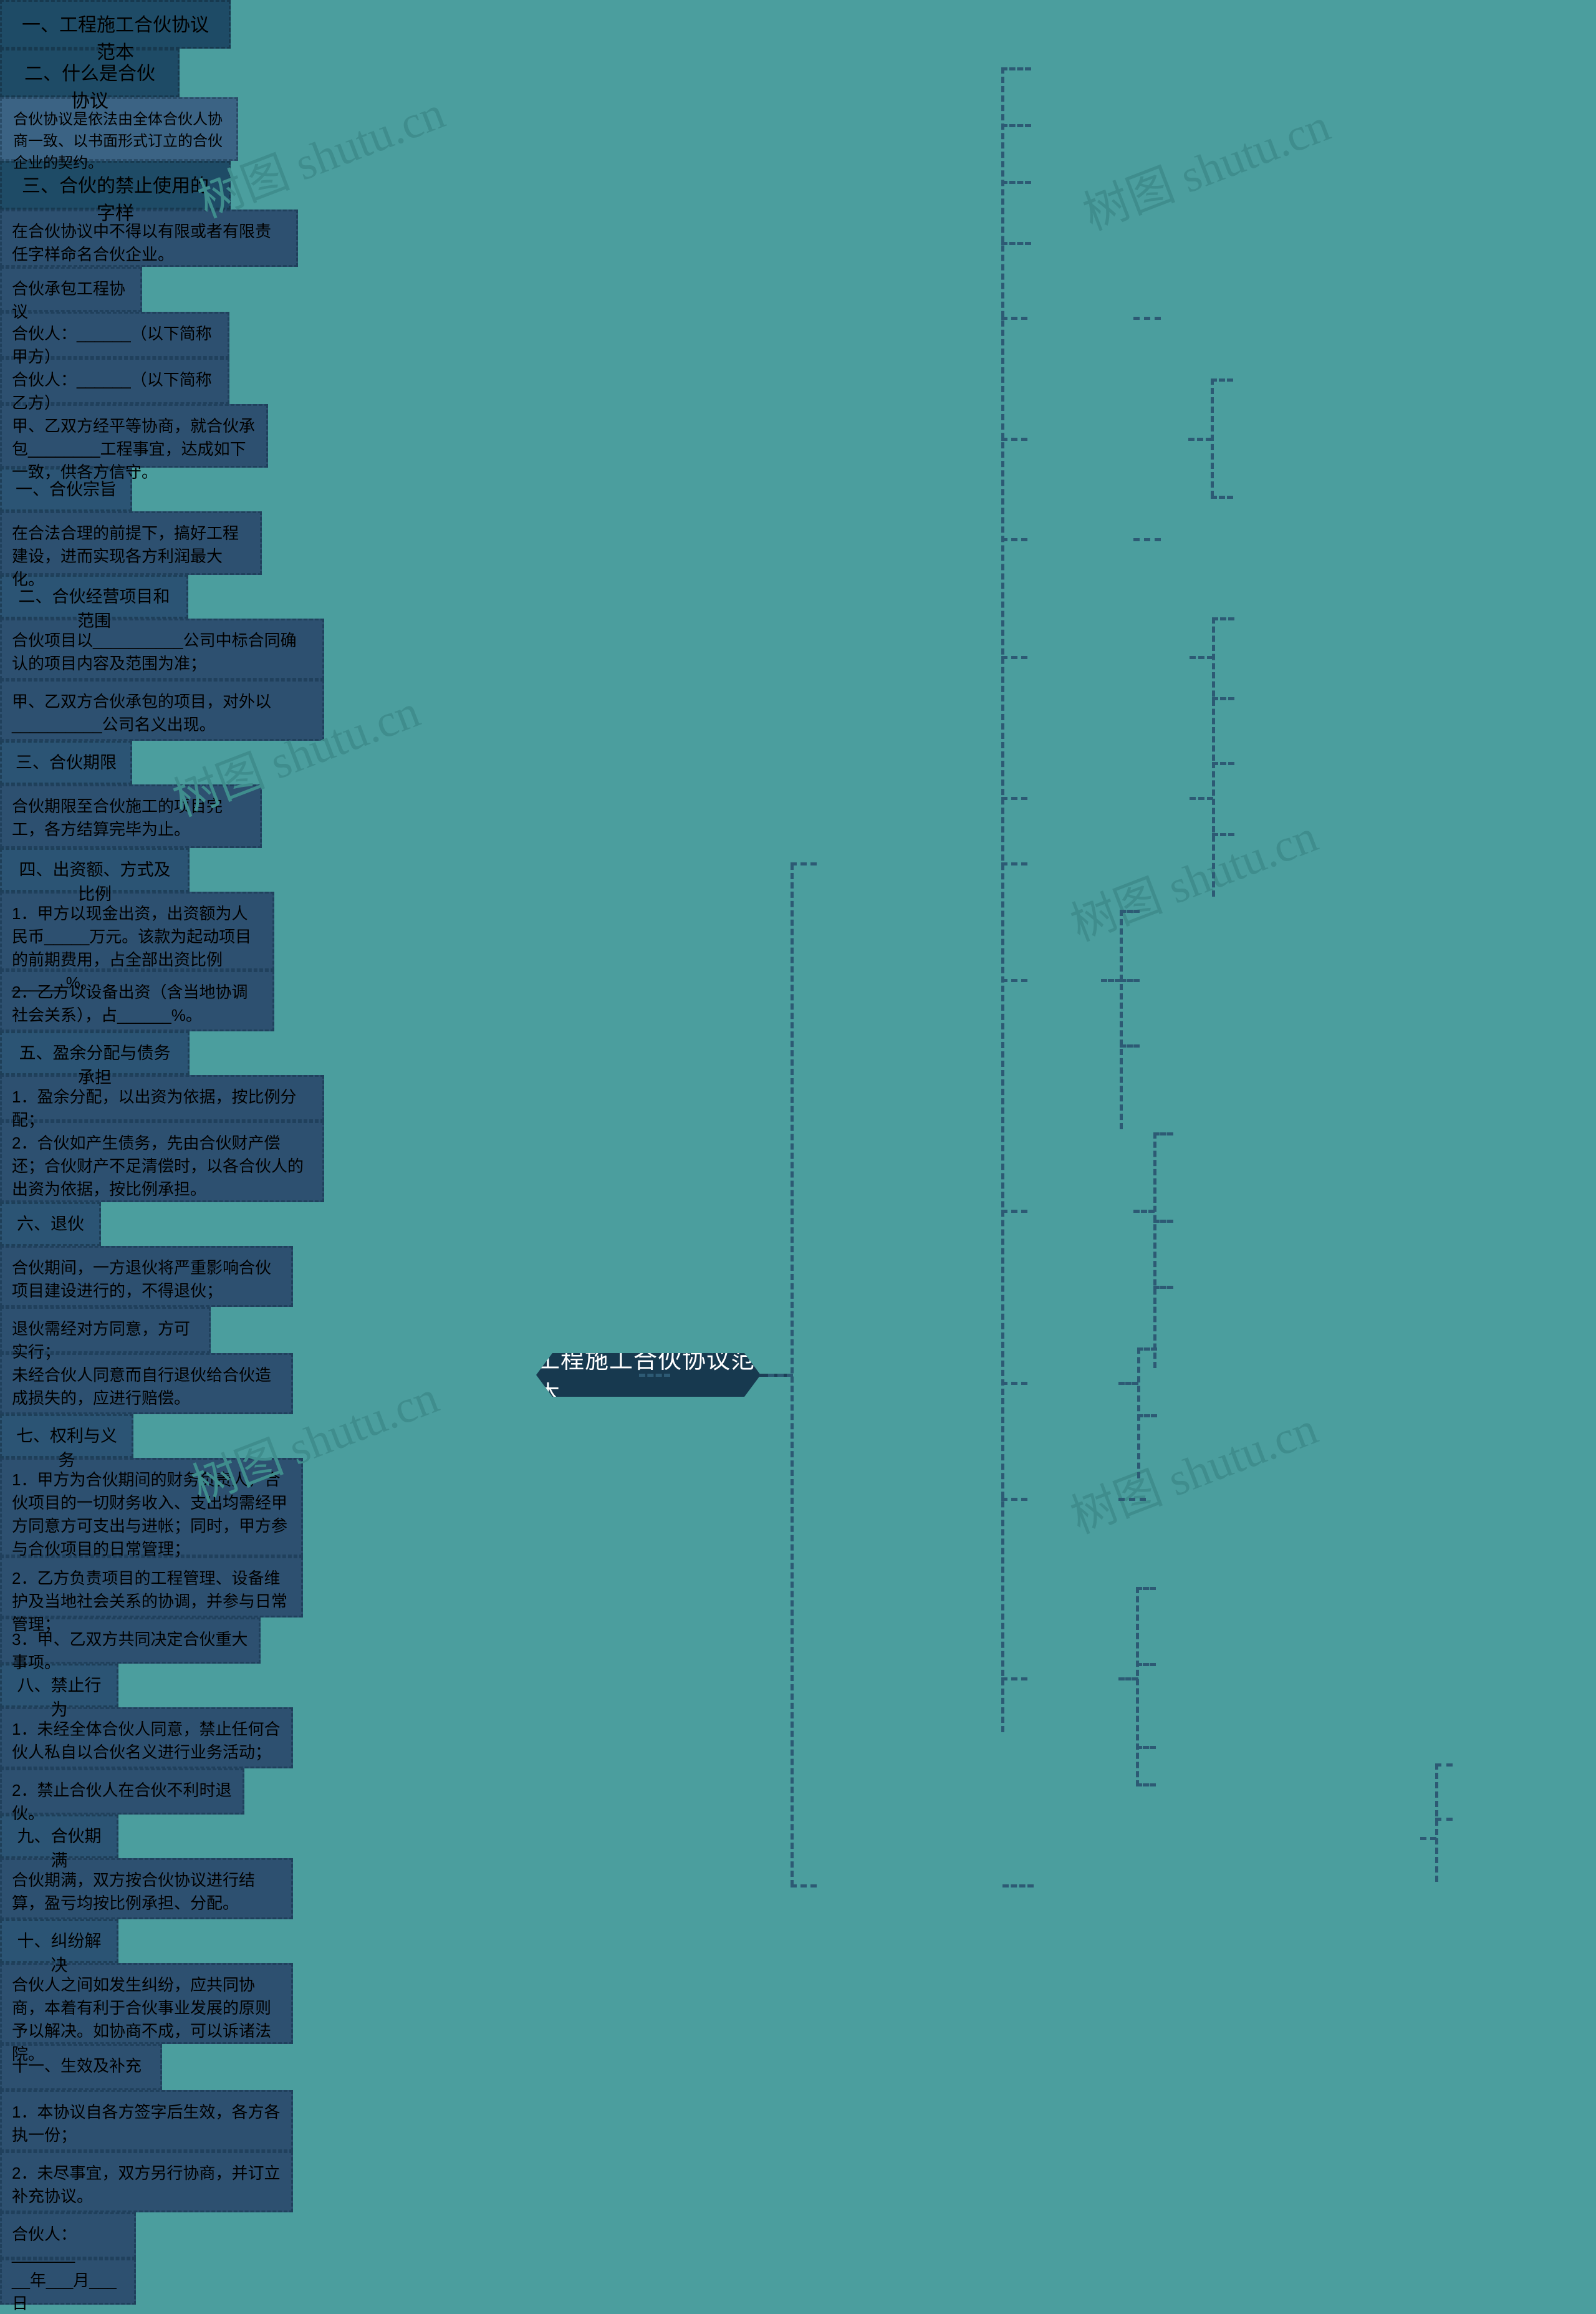 This screenshot has width=1596, height=2314. What do you see at coordinates (1213, 829) in the screenshot?
I see `connector-sec-4-spine` at bounding box center [1213, 829].